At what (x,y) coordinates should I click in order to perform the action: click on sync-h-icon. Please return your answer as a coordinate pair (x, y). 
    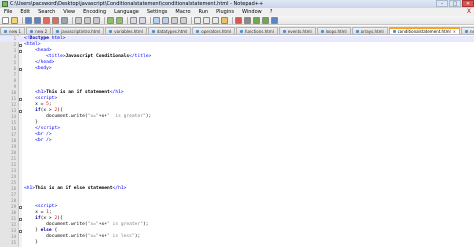
    Looking at the image, I should click on (183, 20).